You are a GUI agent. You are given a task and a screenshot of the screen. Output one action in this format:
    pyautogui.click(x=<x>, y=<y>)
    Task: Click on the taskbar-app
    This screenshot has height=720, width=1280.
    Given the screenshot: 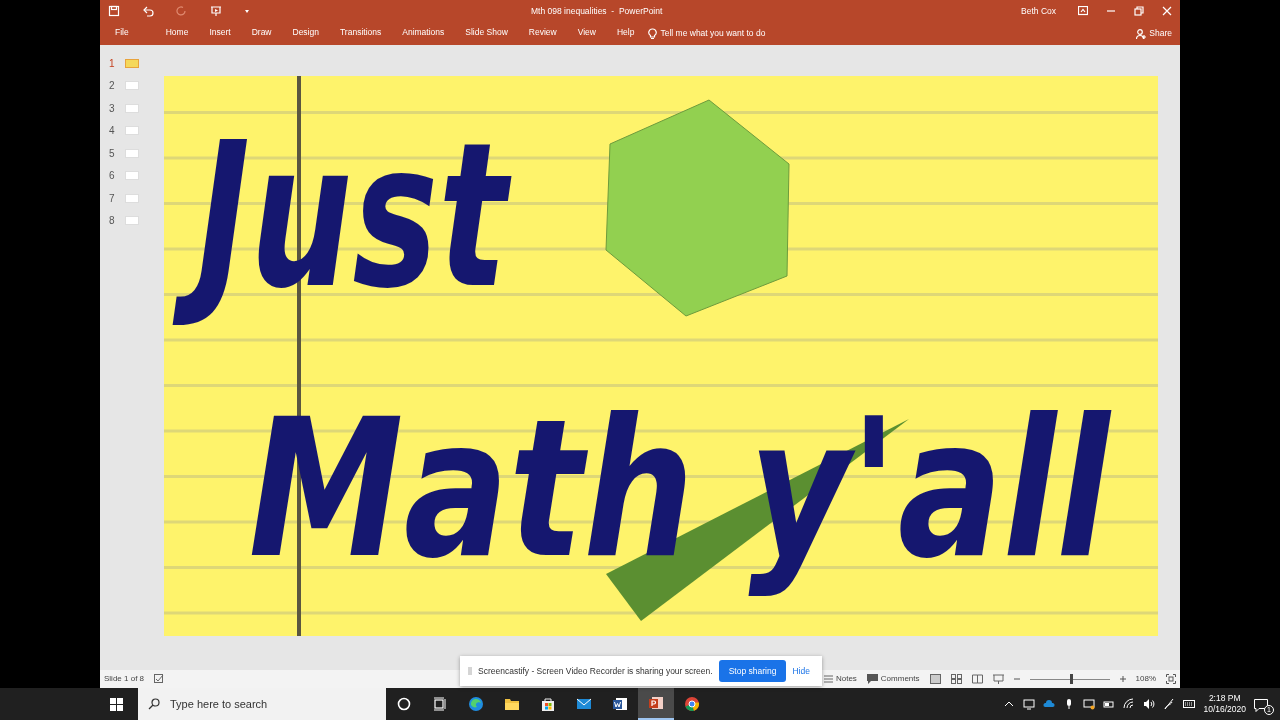 What is the action you would take?
    pyautogui.click(x=656, y=704)
    